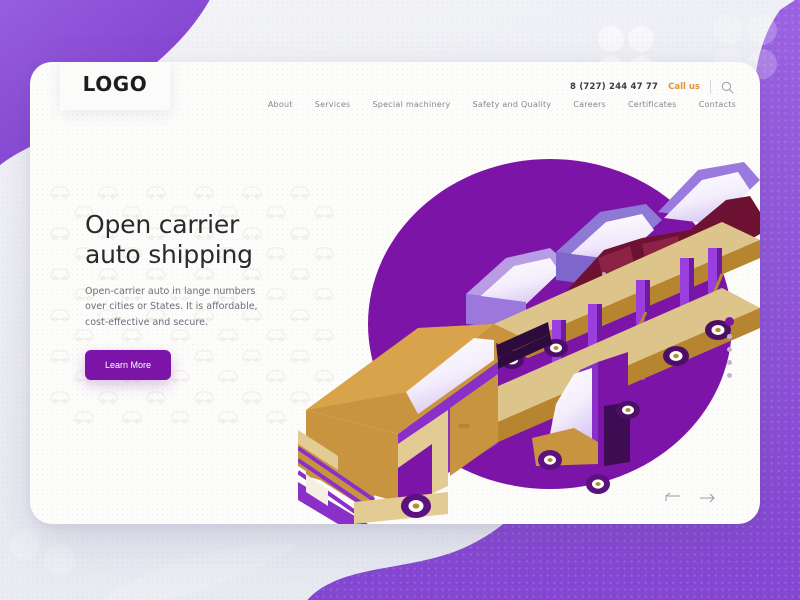 The height and width of the screenshot is (600, 800). What do you see at coordinates (672, 498) in the screenshot?
I see `arrow-left-icon` at bounding box center [672, 498].